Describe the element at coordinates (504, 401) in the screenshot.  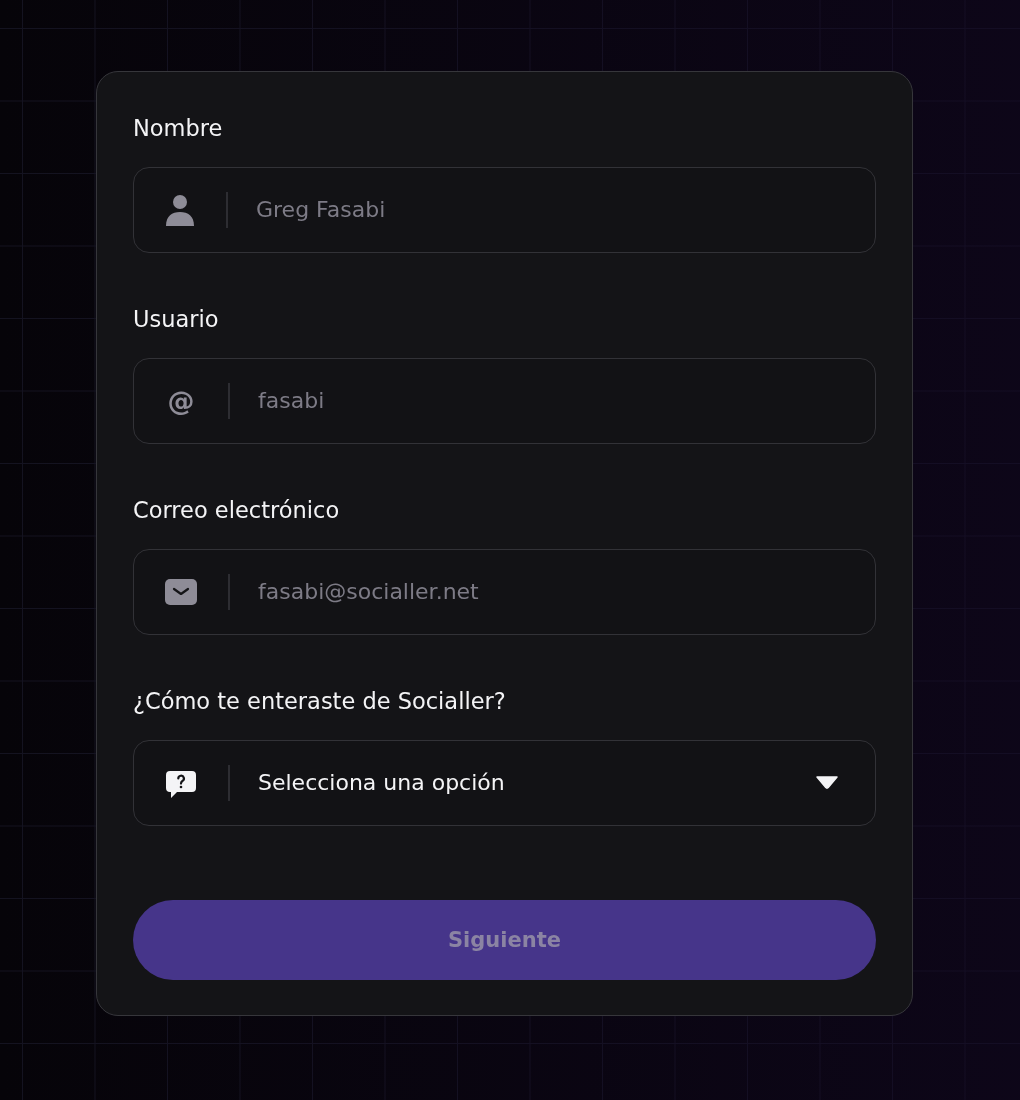
I see `input-field: @ fasabi` at that location.